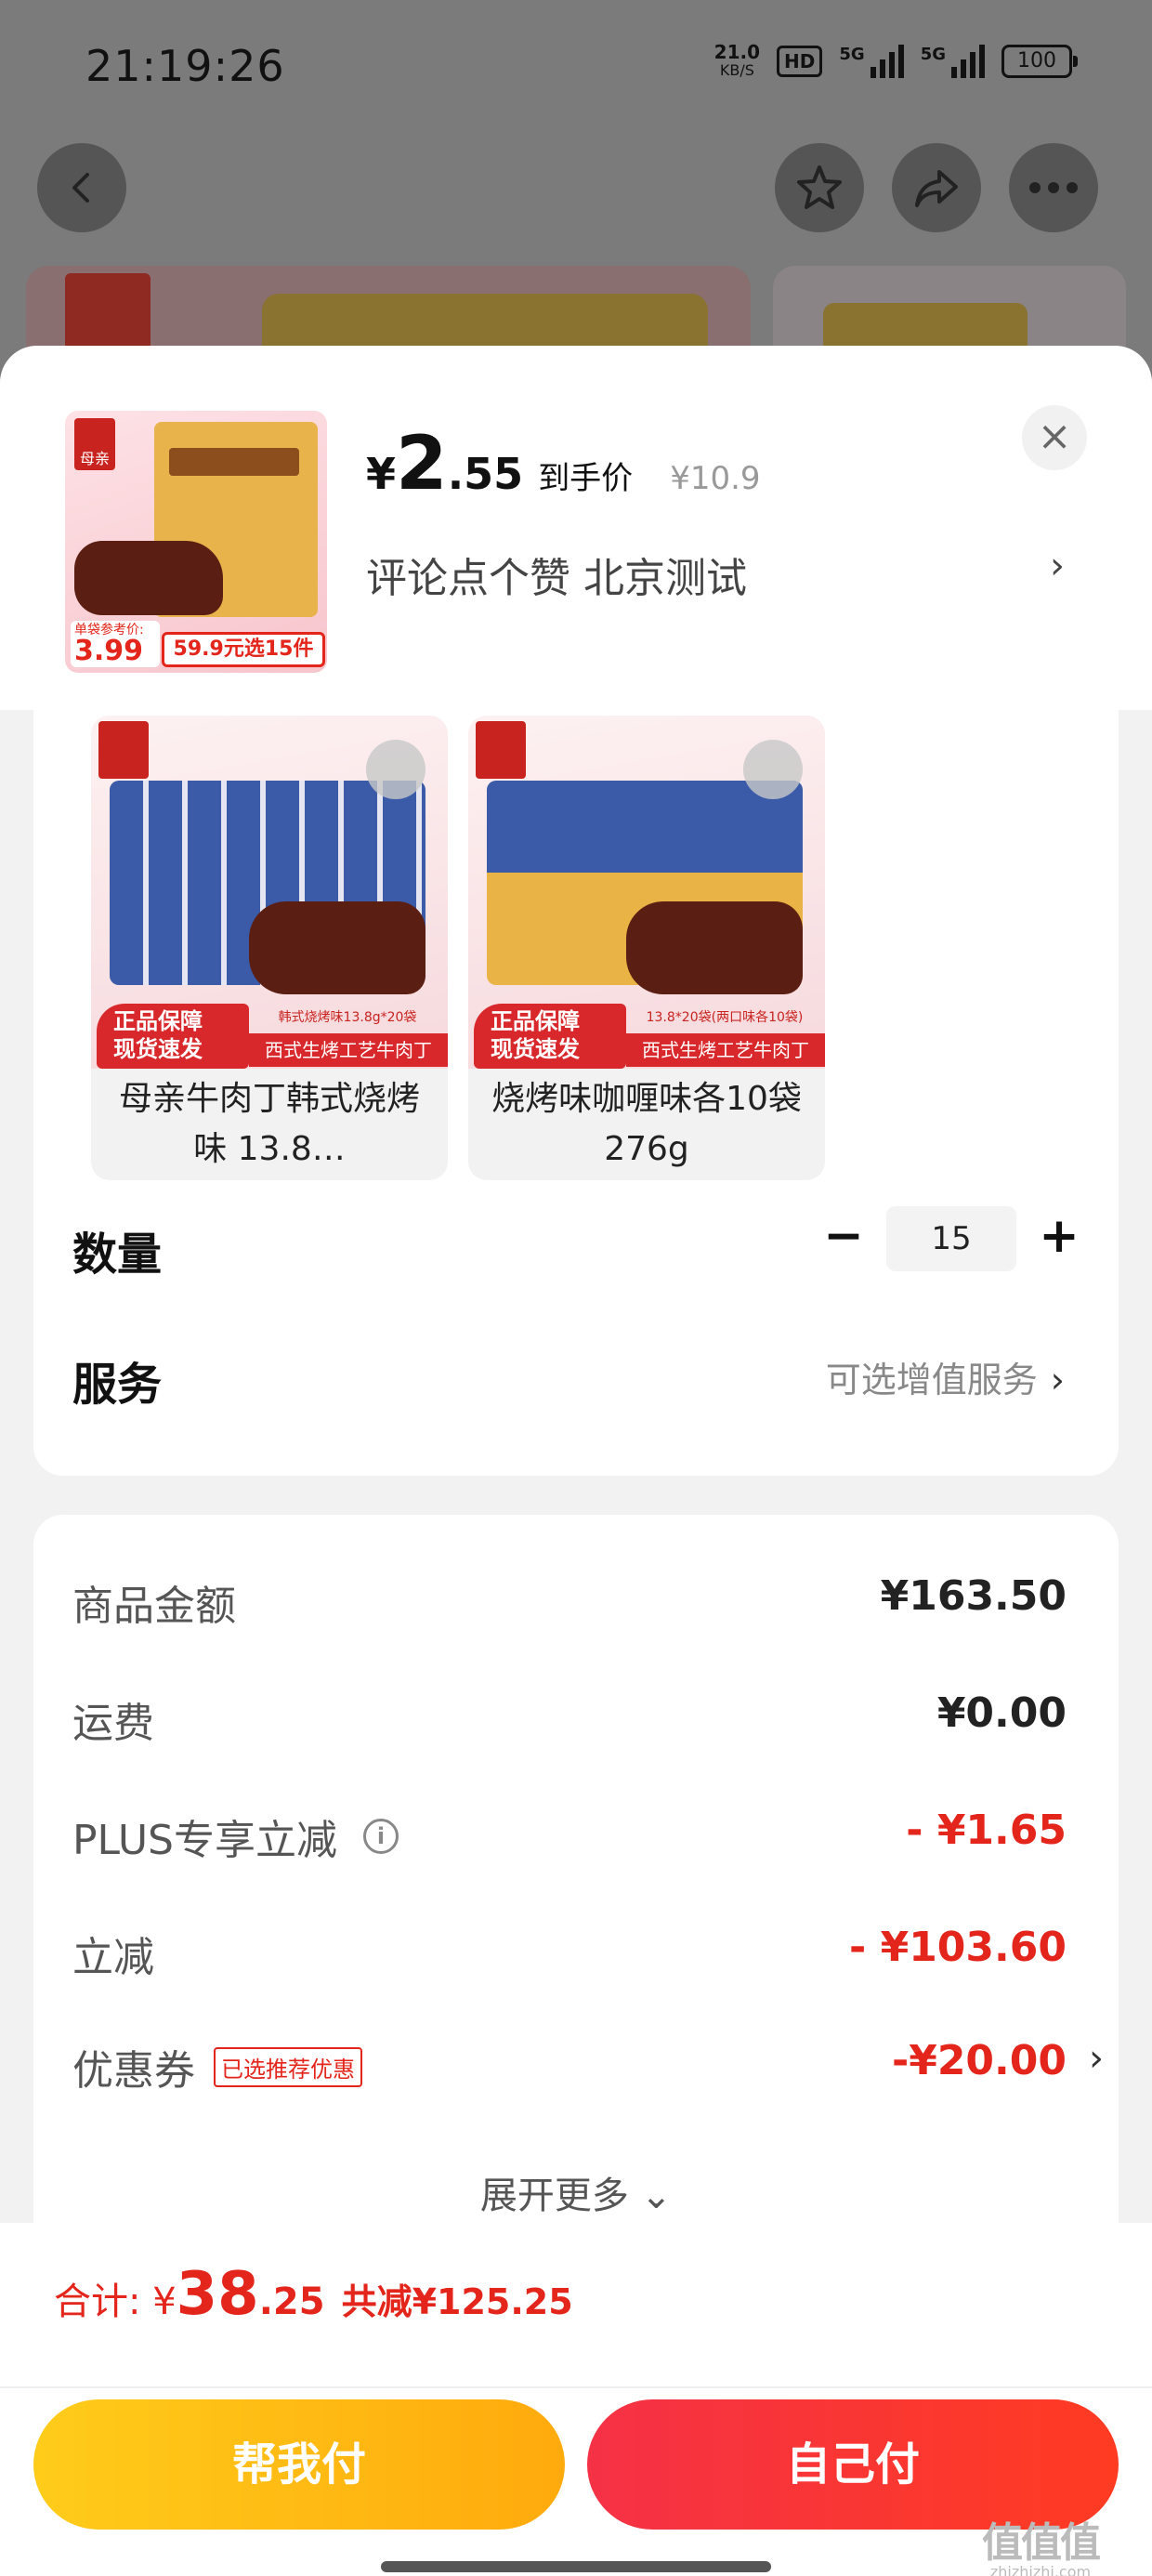  Describe the element at coordinates (288, 2066) in the screenshot. I see `coupon-tag: 已选推荐优惠` at that location.